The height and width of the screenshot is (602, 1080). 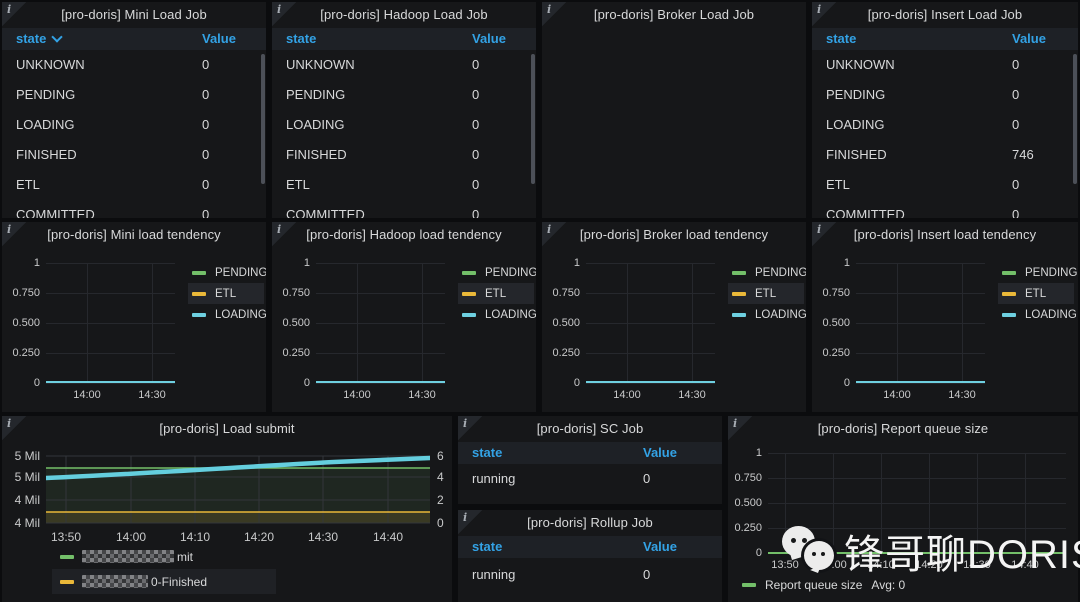 What do you see at coordinates (179, 581) in the screenshot?
I see `legend-label-suffix: 0-Finished` at bounding box center [179, 581].